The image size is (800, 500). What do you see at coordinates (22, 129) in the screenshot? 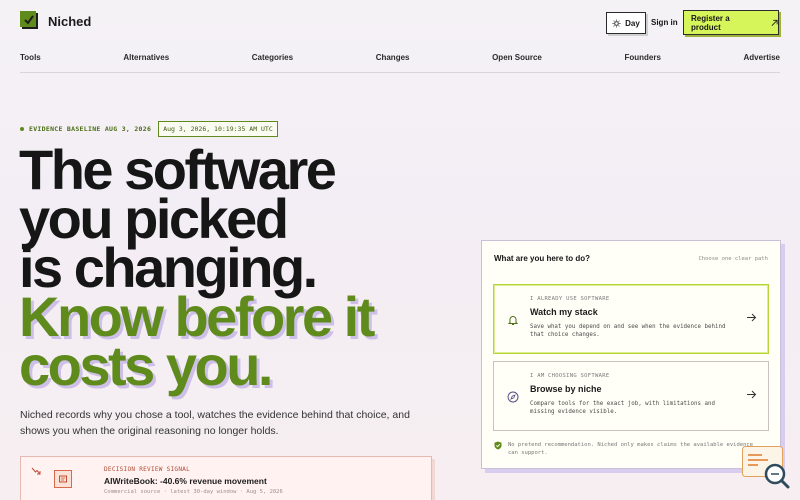
I see `status-dot-icon` at bounding box center [22, 129].